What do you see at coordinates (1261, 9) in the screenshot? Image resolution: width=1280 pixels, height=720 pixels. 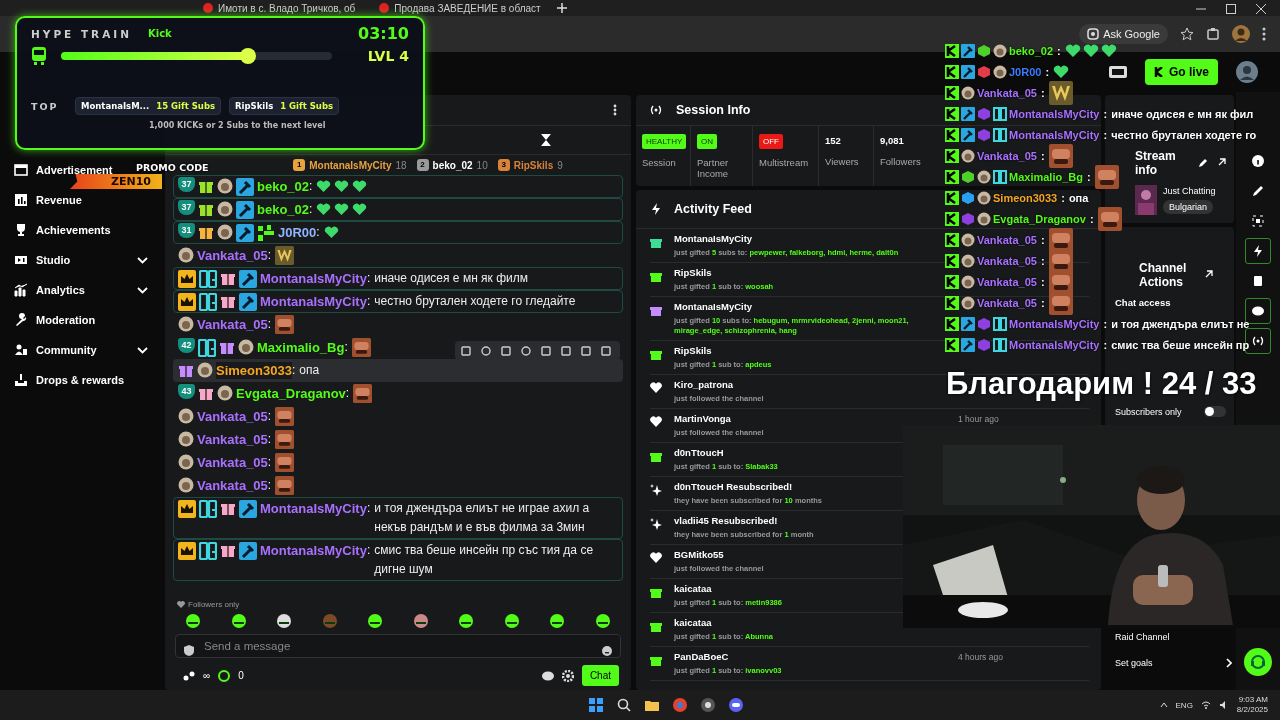 I see `close-icon` at bounding box center [1261, 9].